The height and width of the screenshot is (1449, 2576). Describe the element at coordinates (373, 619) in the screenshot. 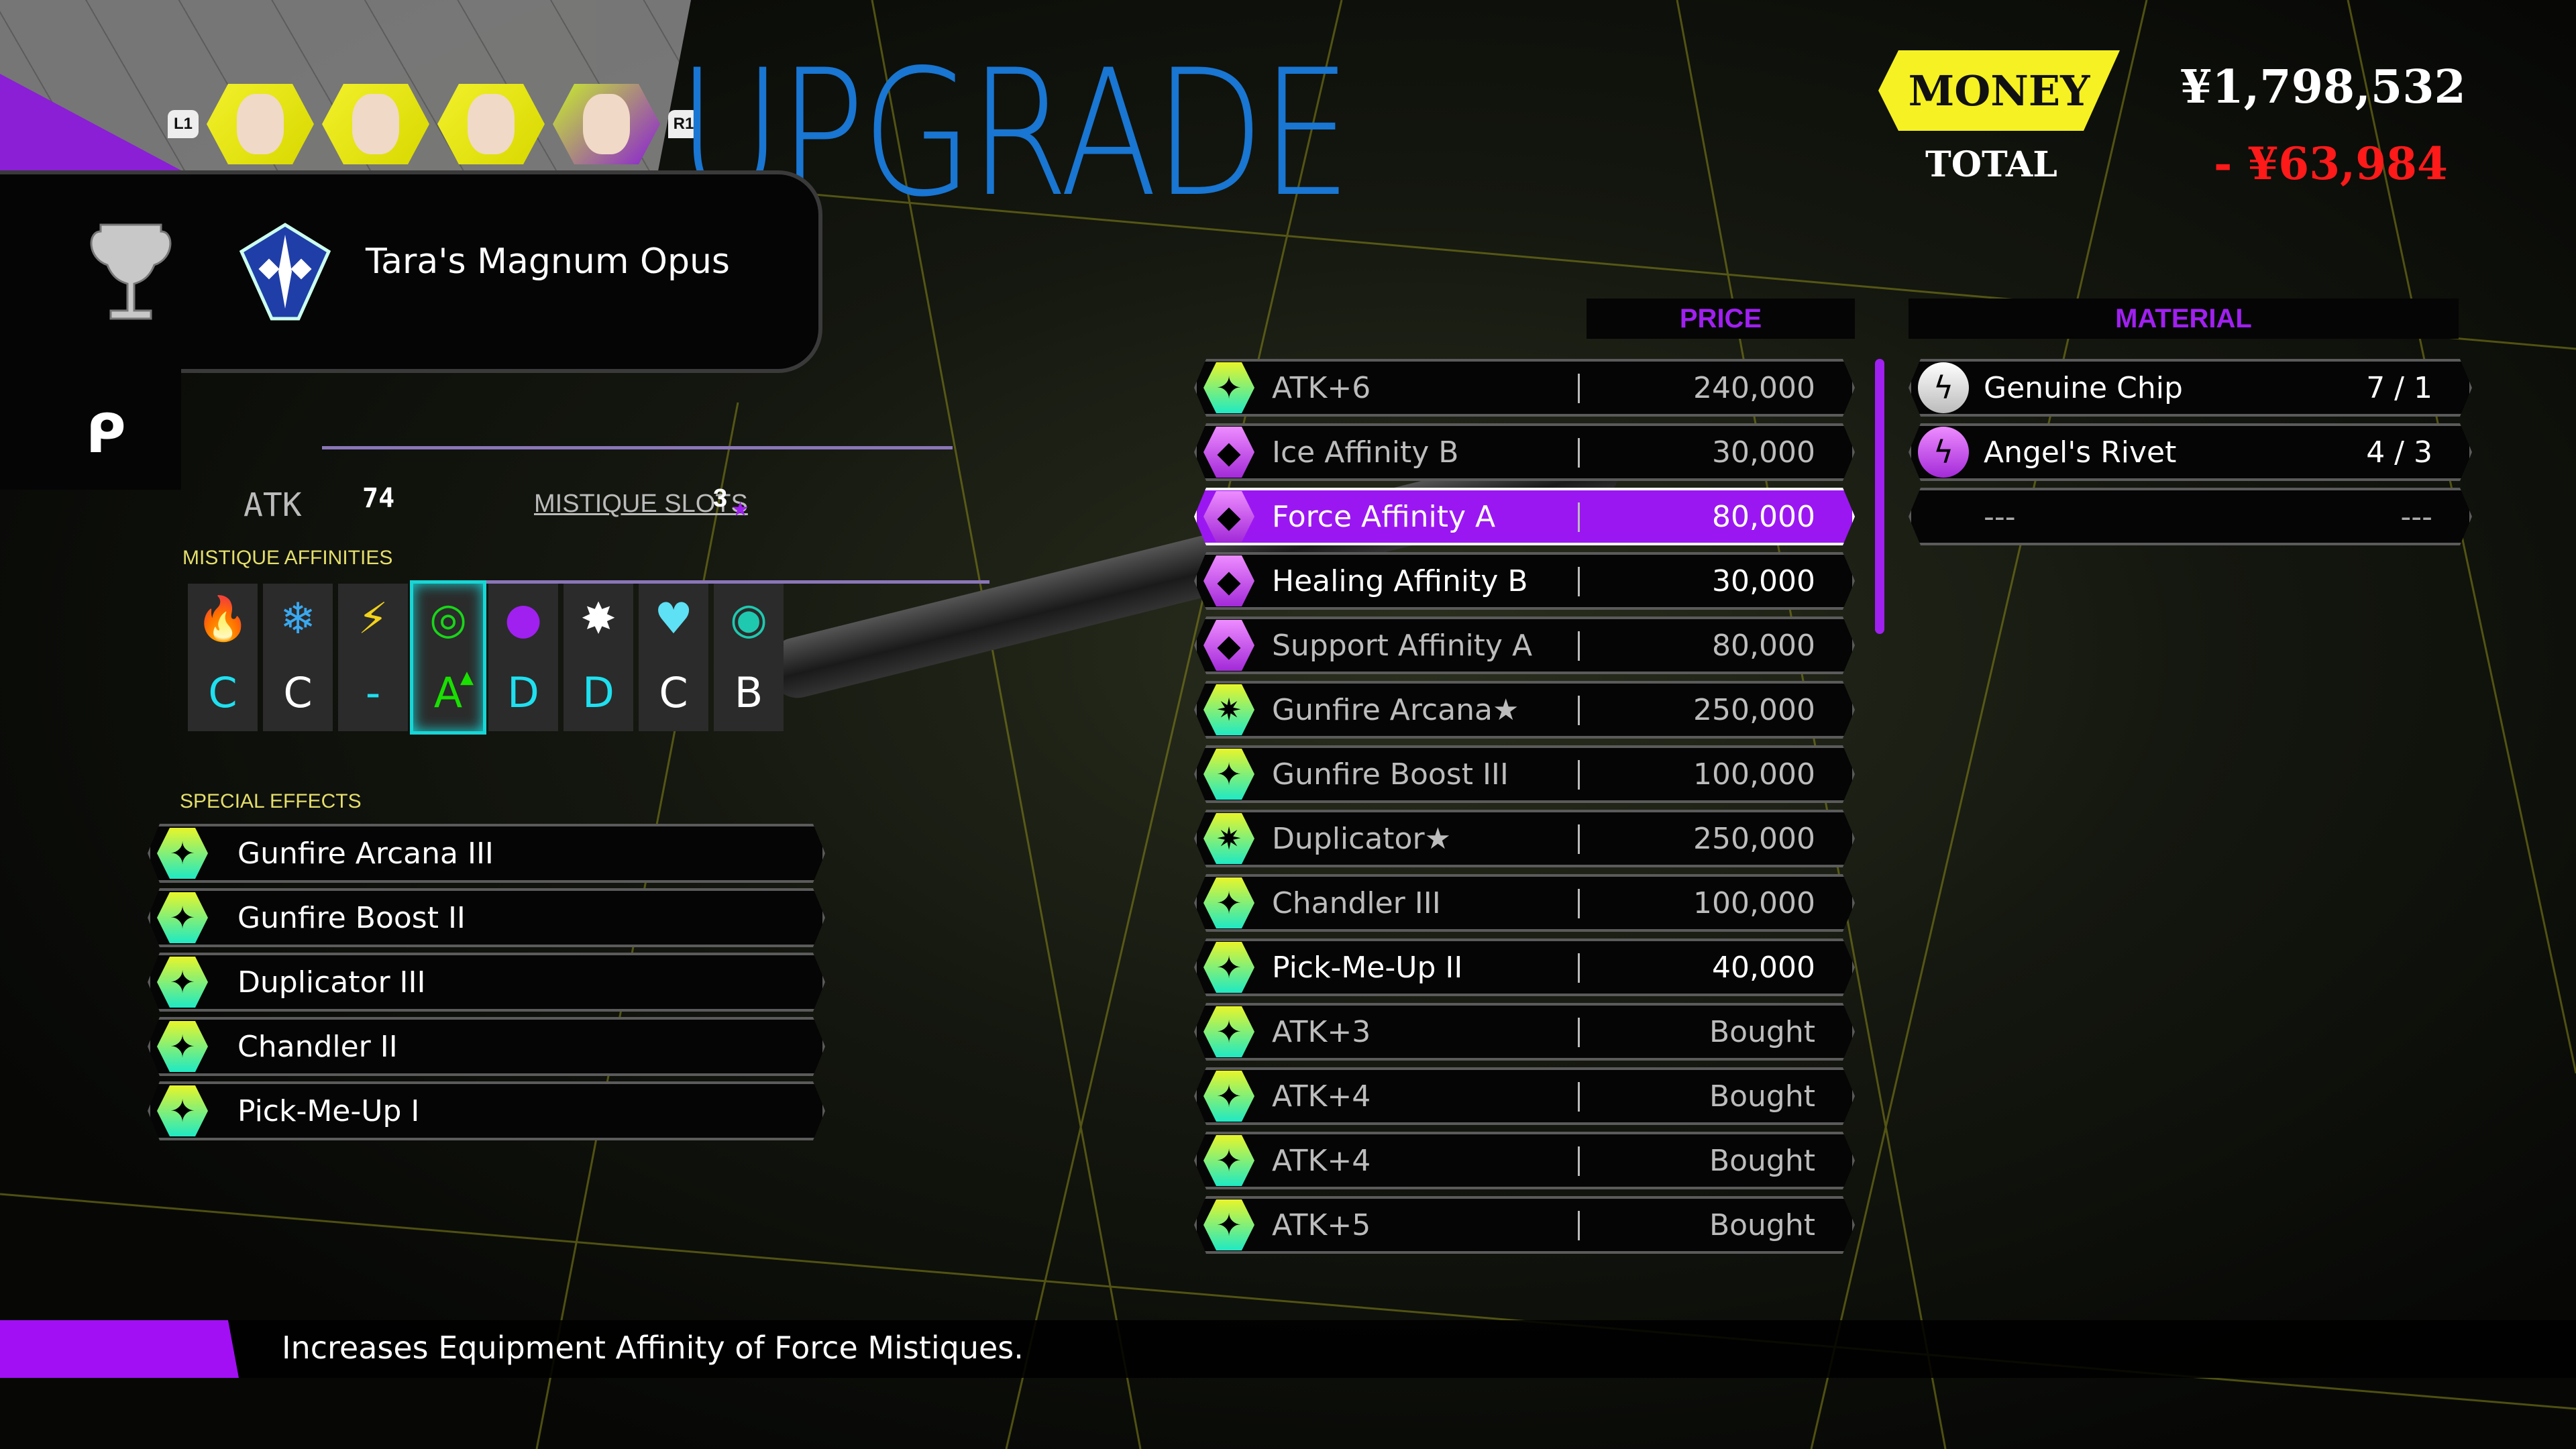

I see `elec-element-icon: ⚡` at that location.